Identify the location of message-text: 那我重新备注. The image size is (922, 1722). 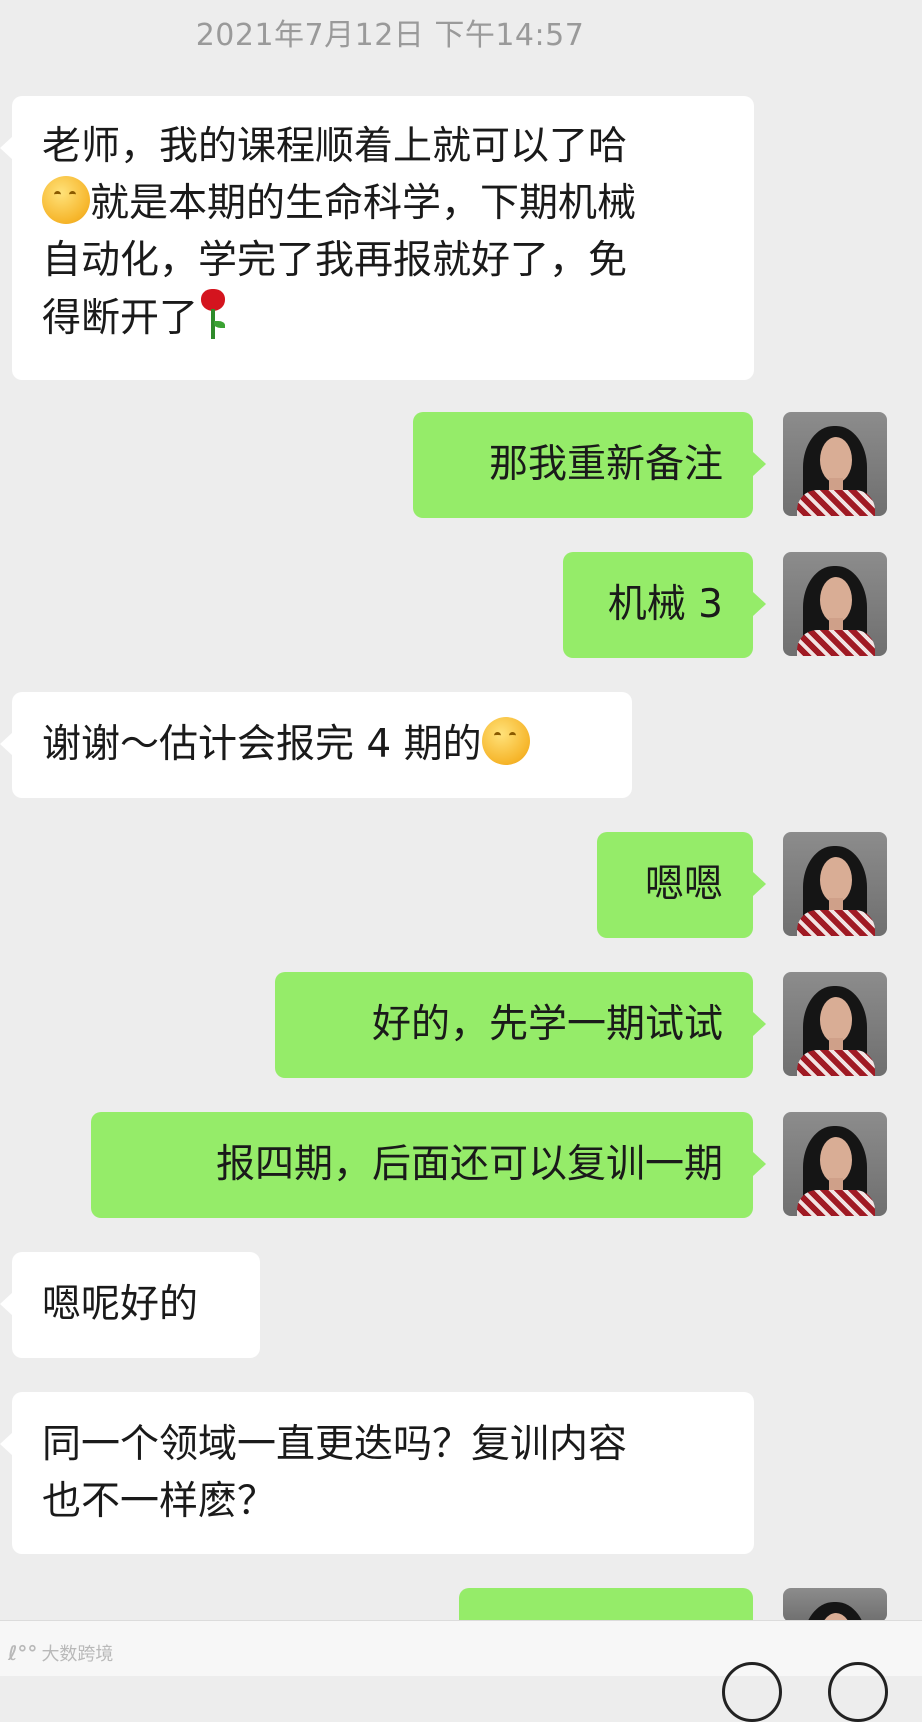
(605, 464).